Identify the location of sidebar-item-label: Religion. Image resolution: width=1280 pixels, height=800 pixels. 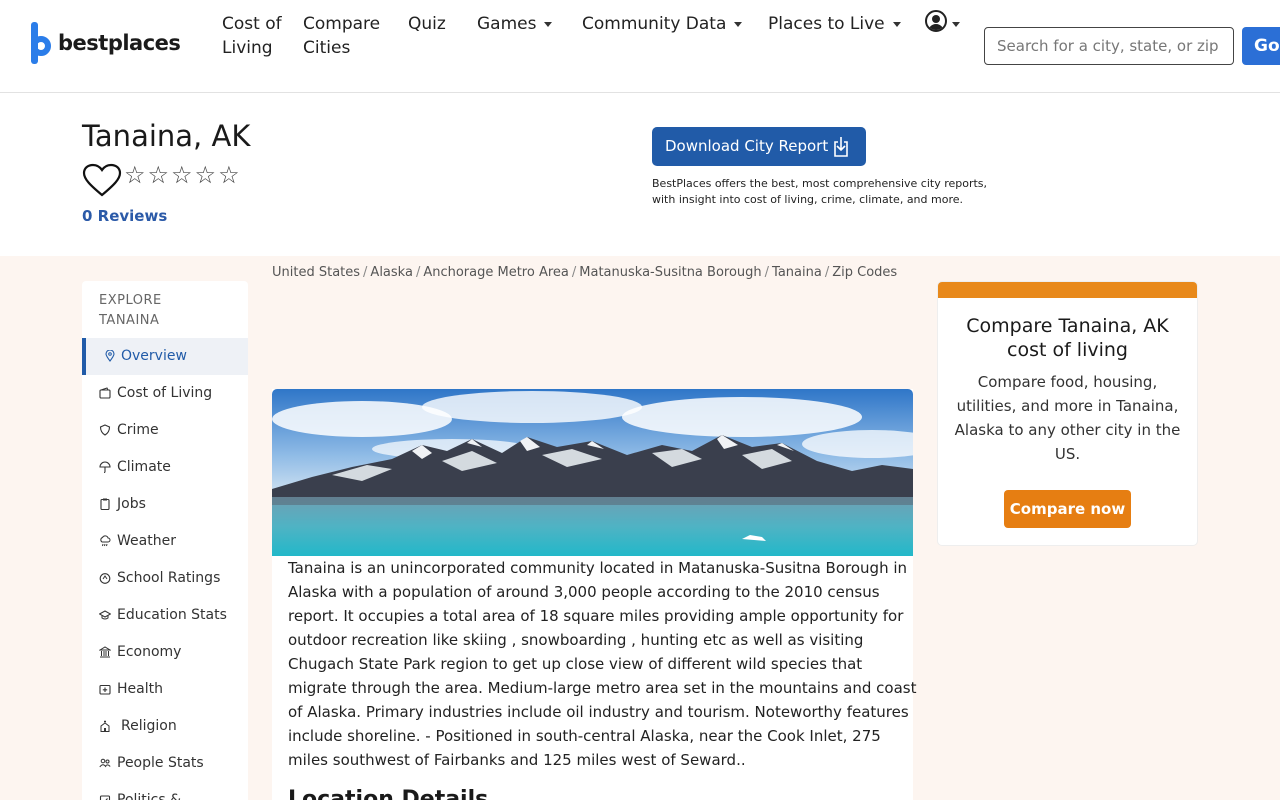
(149, 726).